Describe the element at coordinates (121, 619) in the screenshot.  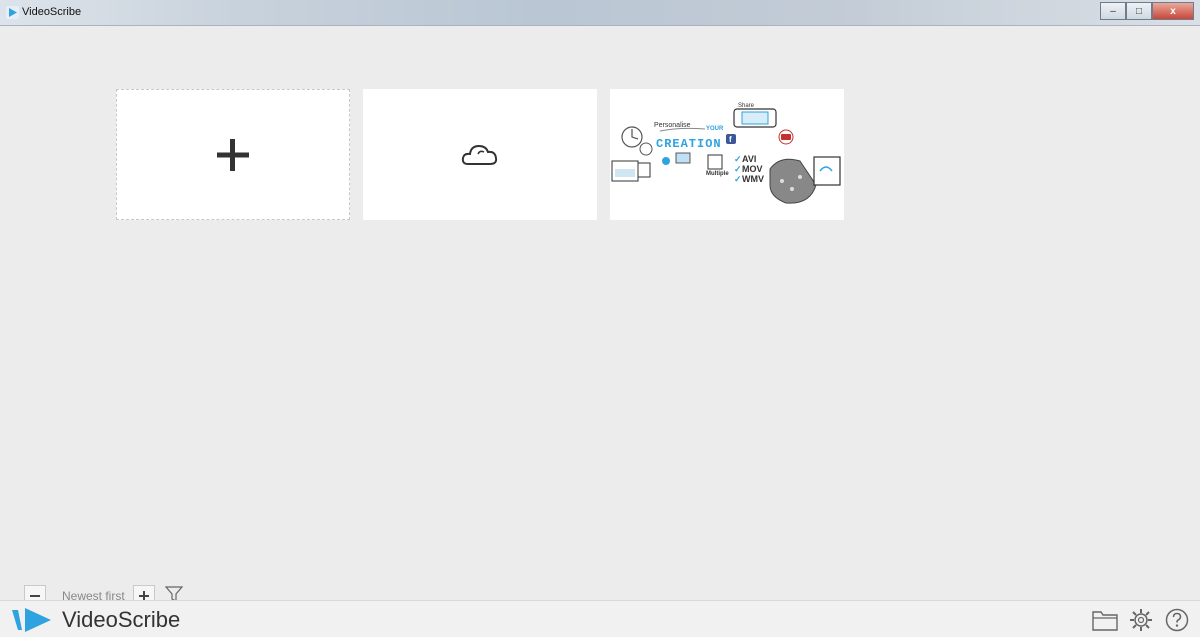
I see `brand-name: VideoScribe` at that location.